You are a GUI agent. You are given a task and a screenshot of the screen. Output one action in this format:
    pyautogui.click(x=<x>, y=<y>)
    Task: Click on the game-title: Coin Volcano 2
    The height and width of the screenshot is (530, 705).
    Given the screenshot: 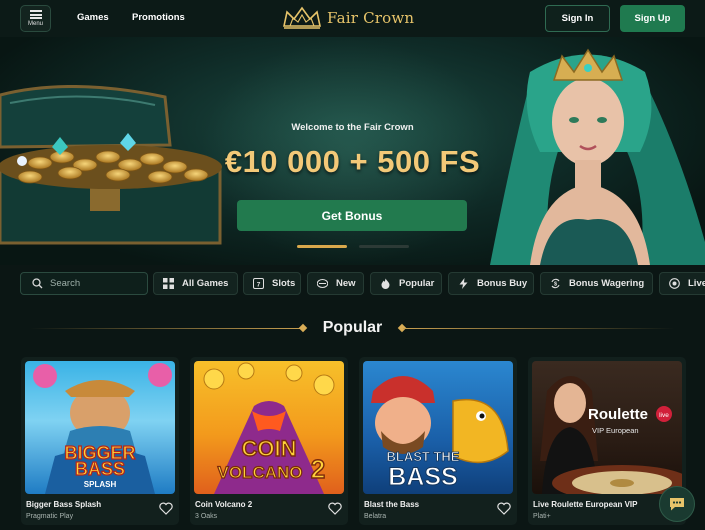 What is the action you would take?
    pyautogui.click(x=224, y=504)
    